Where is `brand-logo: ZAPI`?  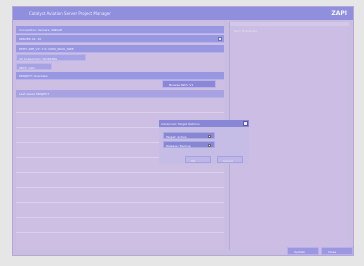 brand-logo: ZAPI is located at coordinates (339, 13).